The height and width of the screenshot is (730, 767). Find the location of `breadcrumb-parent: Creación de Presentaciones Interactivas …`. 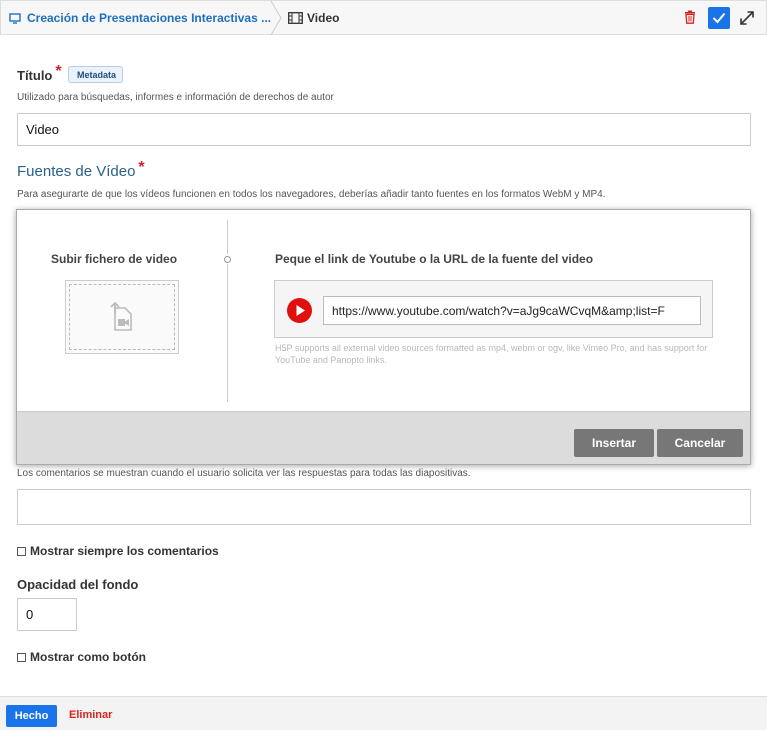

breadcrumb-parent: Creación de Presentaciones Interactivas … is located at coordinates (140, 18).